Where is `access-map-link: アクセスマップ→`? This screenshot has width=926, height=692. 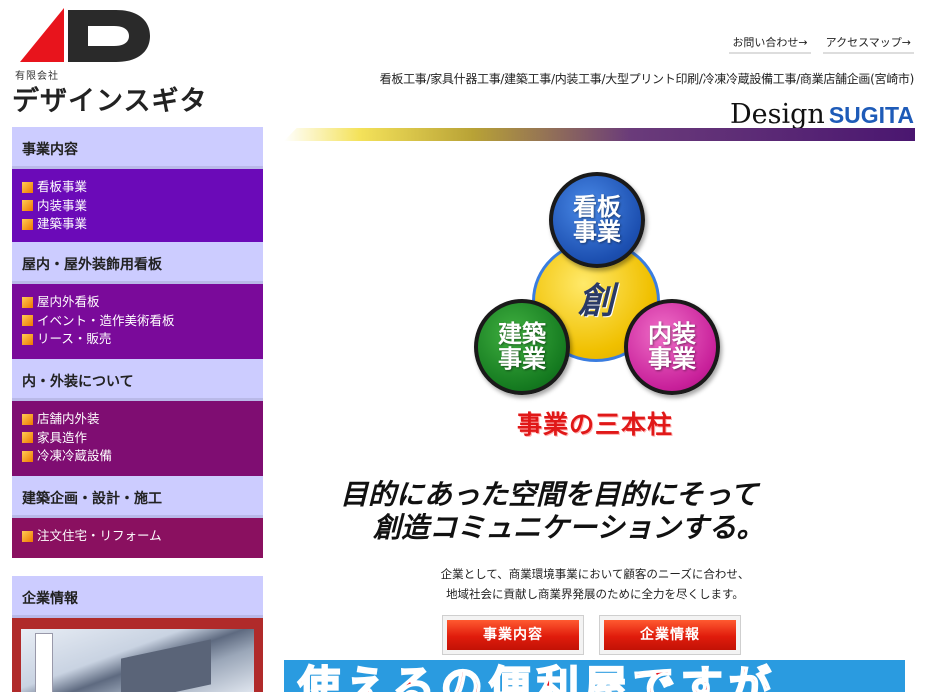
access-map-link: アクセスマップ→ is located at coordinates (868, 43).